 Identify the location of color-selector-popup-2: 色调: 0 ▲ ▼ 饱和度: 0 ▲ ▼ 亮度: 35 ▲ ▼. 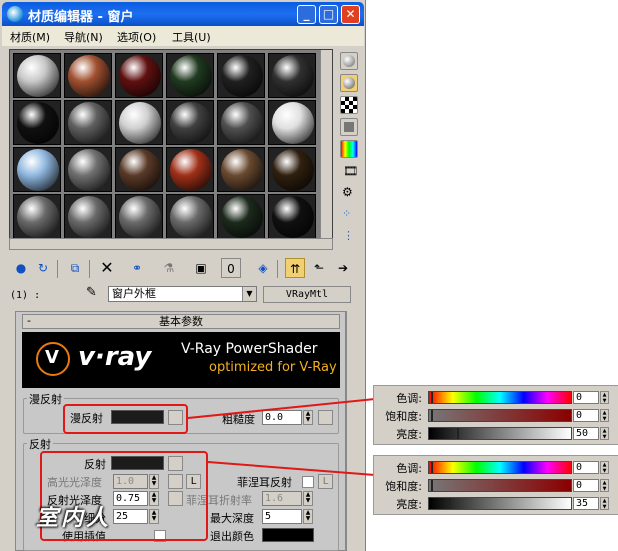
(495, 485).